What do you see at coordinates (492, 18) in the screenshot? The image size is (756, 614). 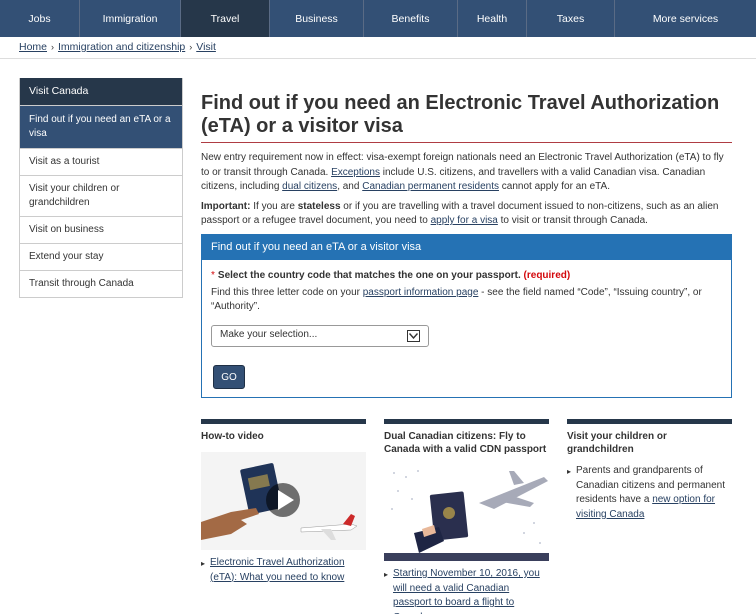 I see `nav-item-health: Health` at bounding box center [492, 18].